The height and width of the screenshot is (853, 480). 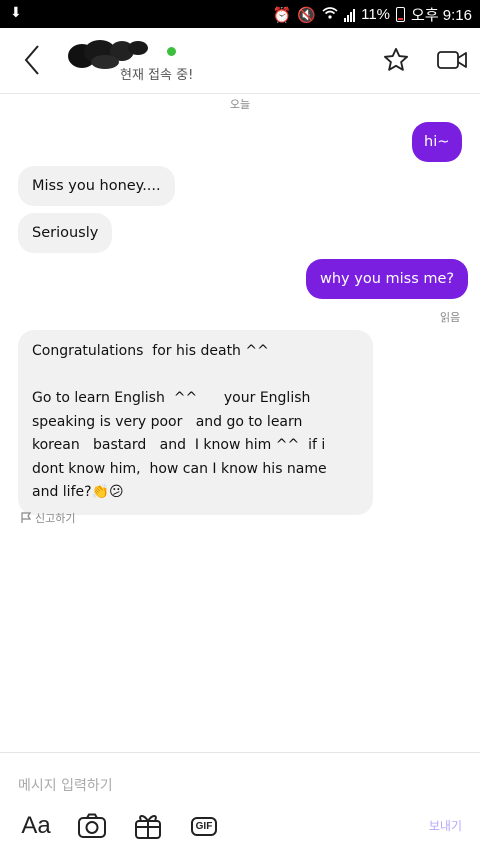 I want to click on composer-toolbar: Aa GIF, so click(x=240, y=827).